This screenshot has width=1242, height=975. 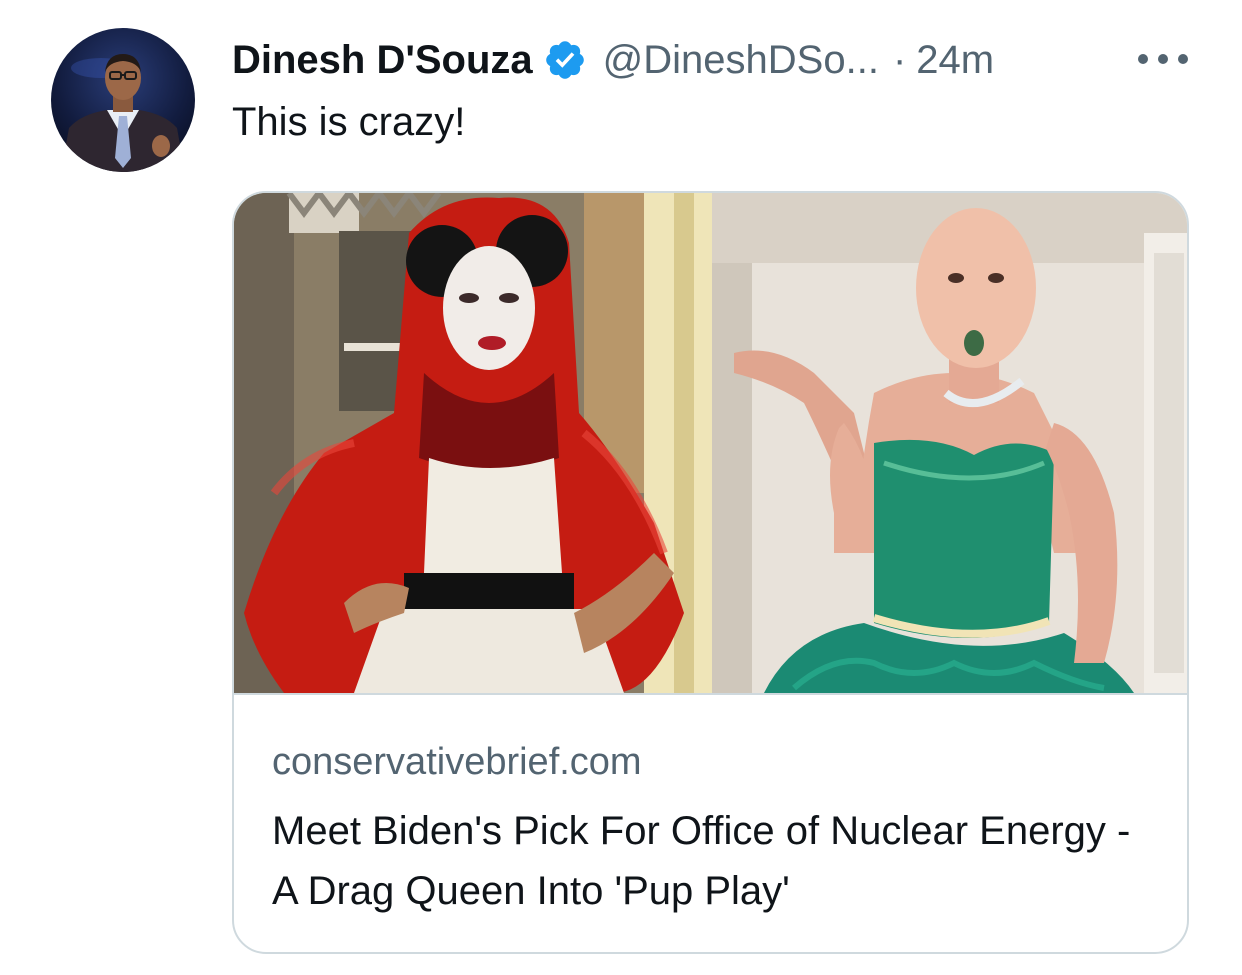 I want to click on tweet-header: Dinesh D'Souza @DineshDSo... · 24m, so click(x=613, y=60).